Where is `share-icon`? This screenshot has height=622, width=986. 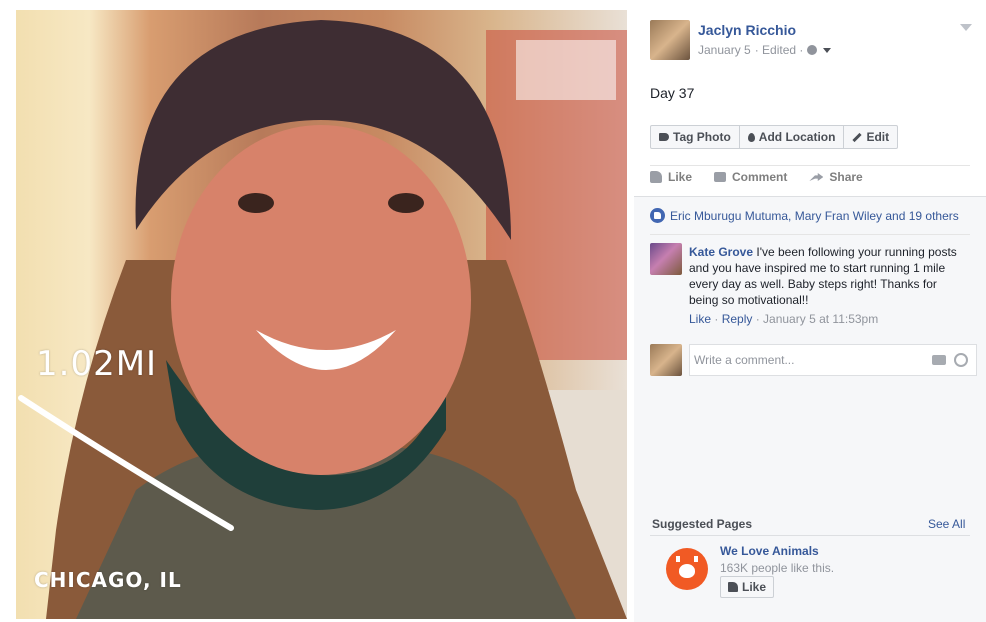 share-icon is located at coordinates (816, 177).